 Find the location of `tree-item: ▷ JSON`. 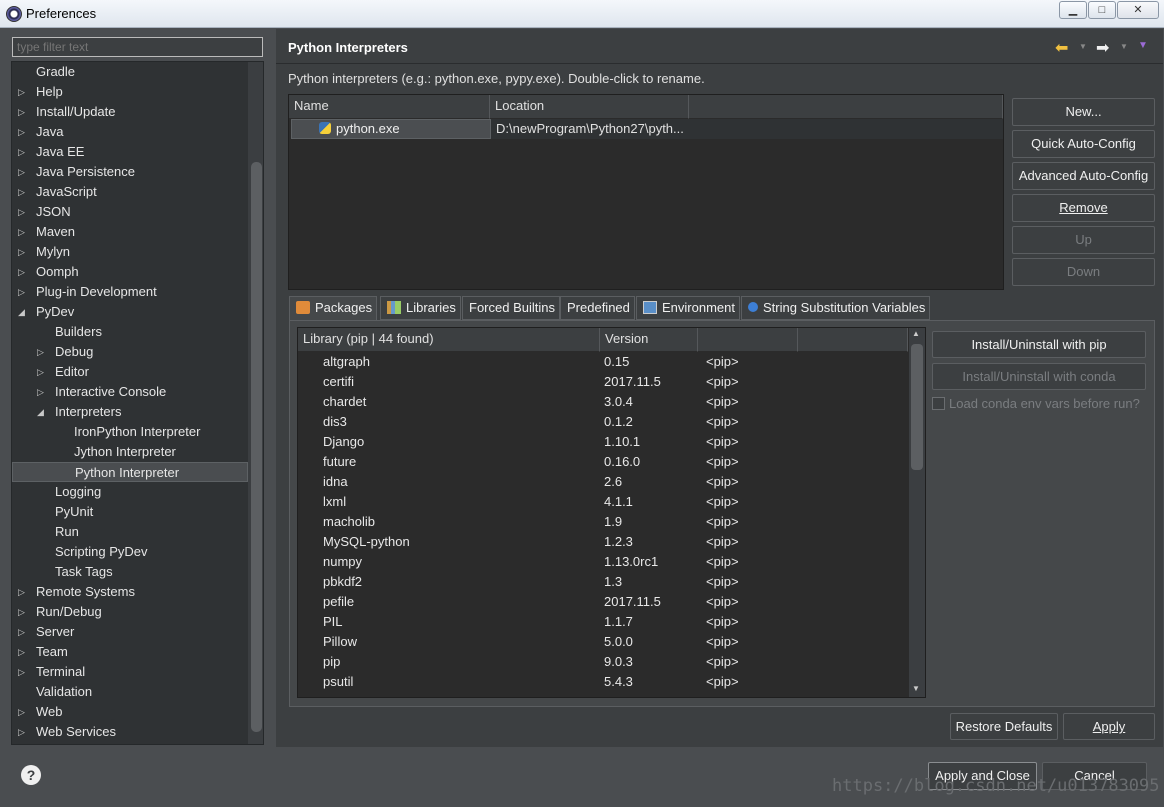

tree-item: ▷ JSON is located at coordinates (130, 212).